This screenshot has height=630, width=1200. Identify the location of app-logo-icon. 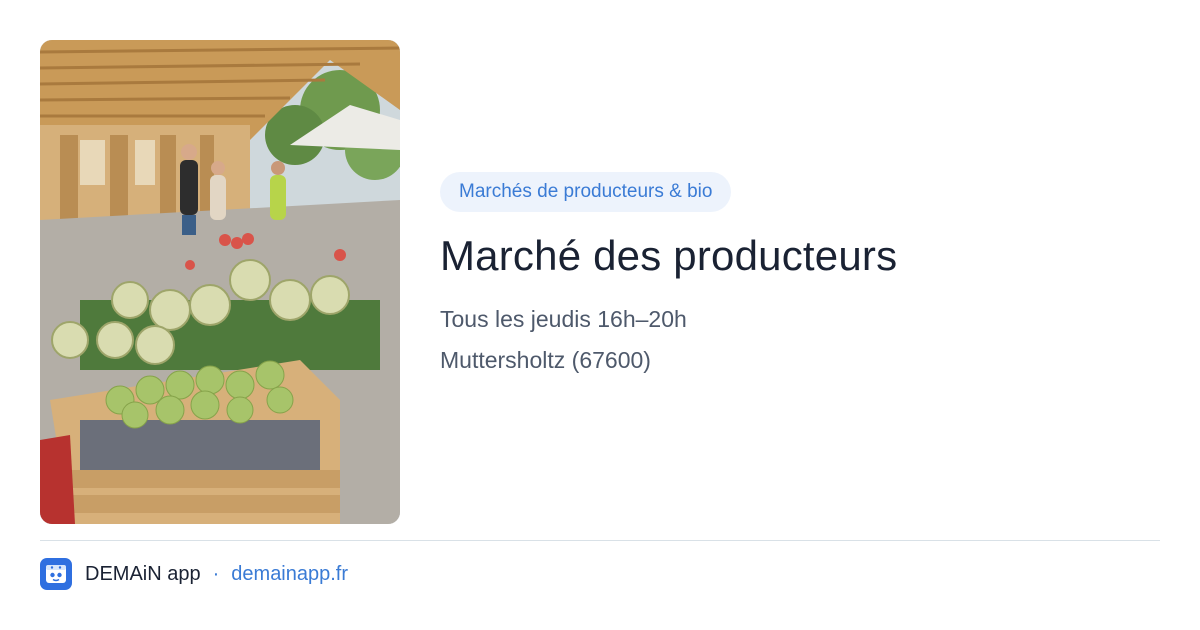
(56, 574).